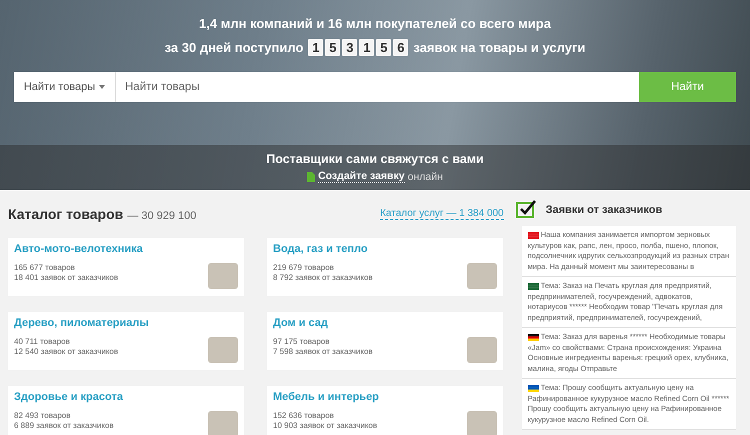 Image resolution: width=750 pixels, height=435 pixels. I want to click on banner-title: Поставщики сами свяжутся с вами, so click(375, 159).